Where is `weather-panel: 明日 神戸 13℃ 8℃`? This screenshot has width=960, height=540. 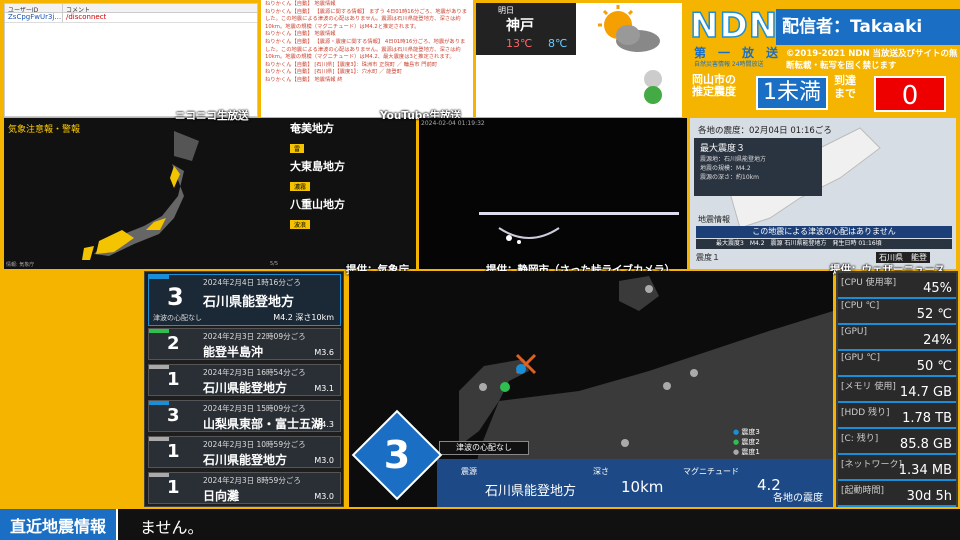 weather-panel: 明日 神戸 13℃ 8℃ is located at coordinates (579, 60).